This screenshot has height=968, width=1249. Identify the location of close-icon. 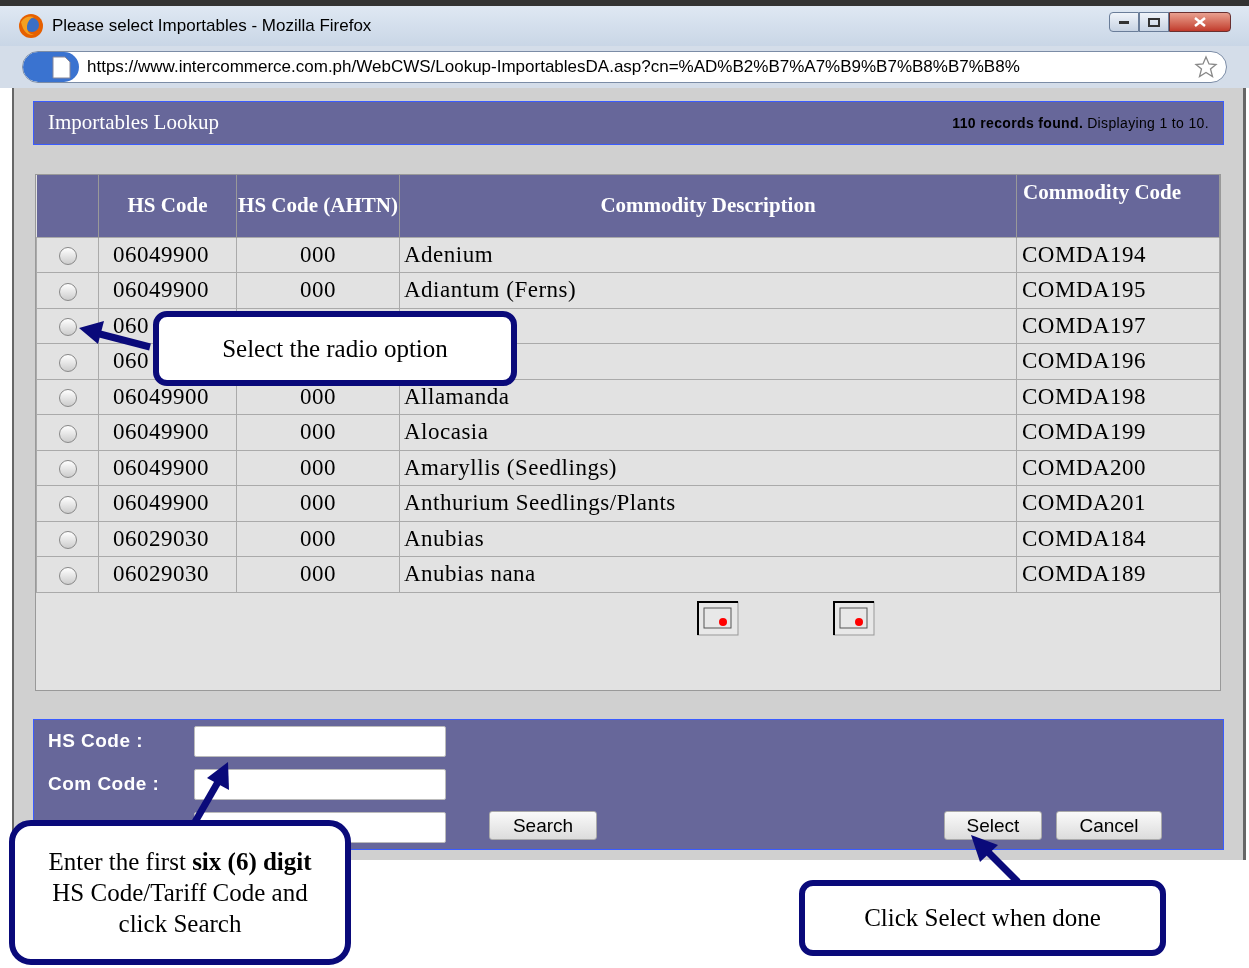
(1200, 22).